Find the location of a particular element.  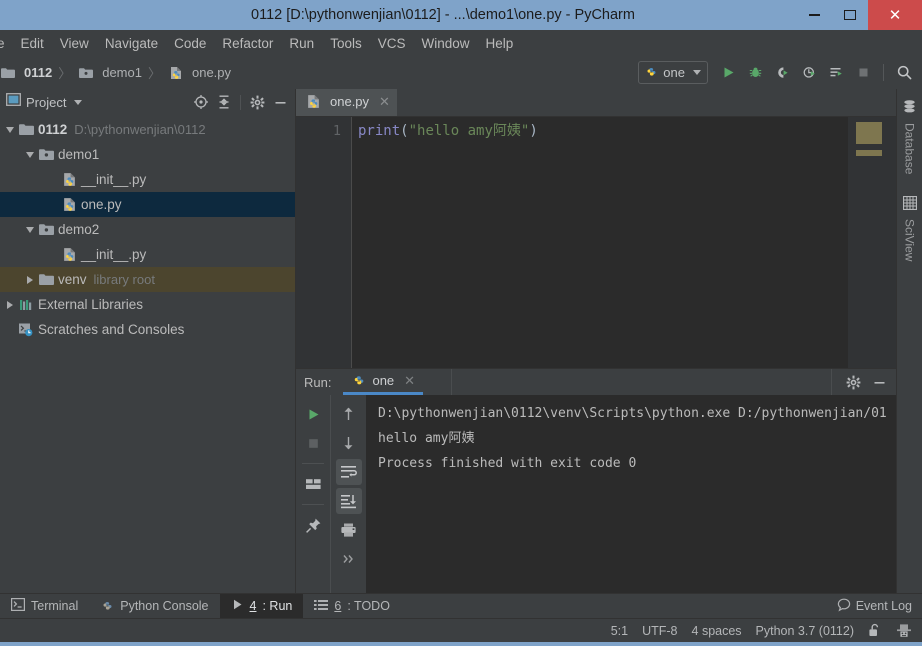

search-everywhere-button is located at coordinates (904, 73).